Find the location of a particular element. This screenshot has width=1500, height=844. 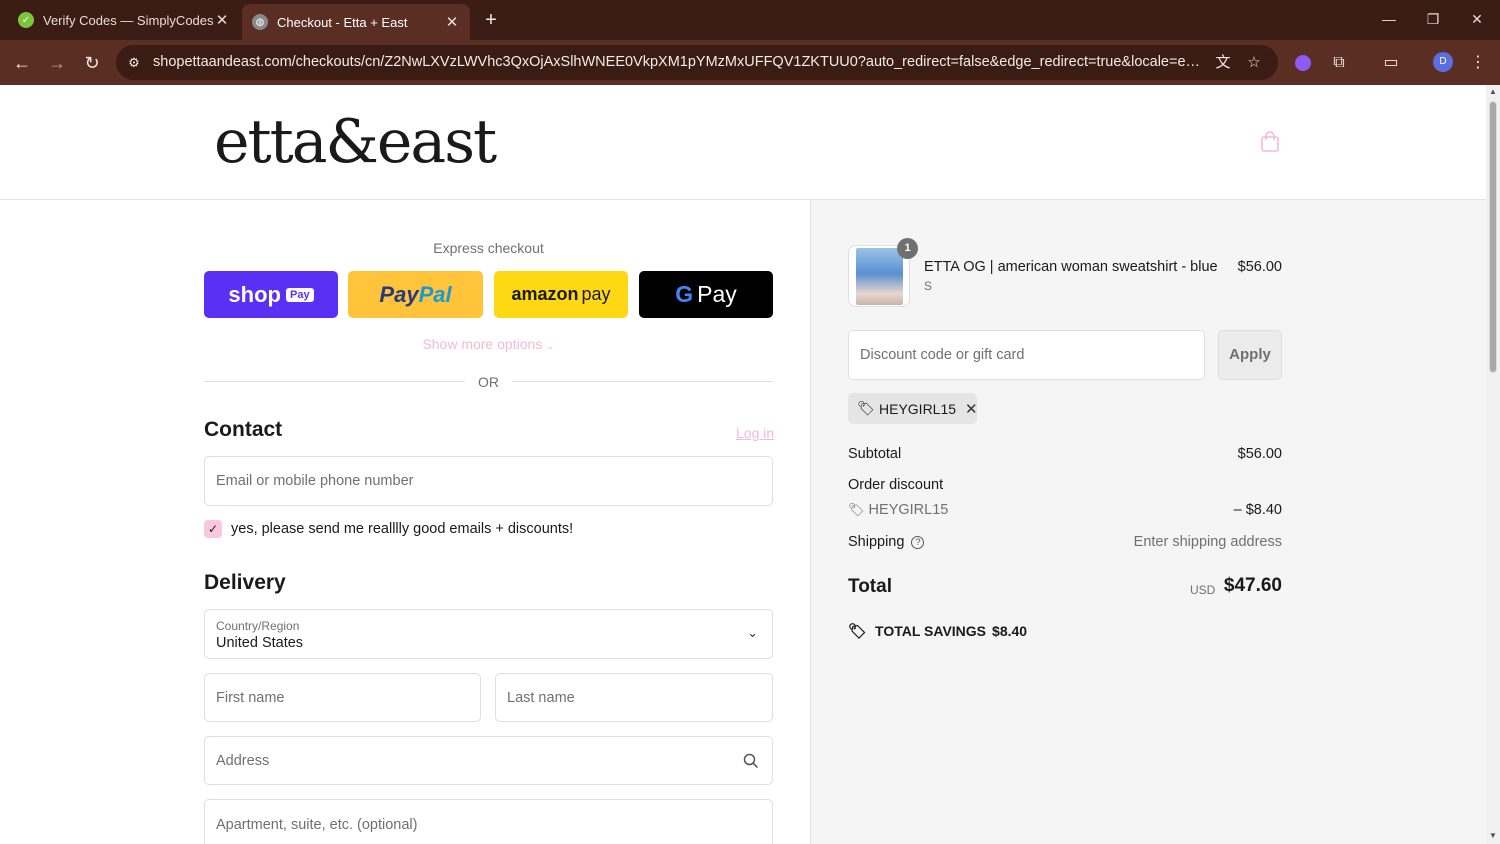

paypal-button: Pay Pal is located at coordinates (415, 294).